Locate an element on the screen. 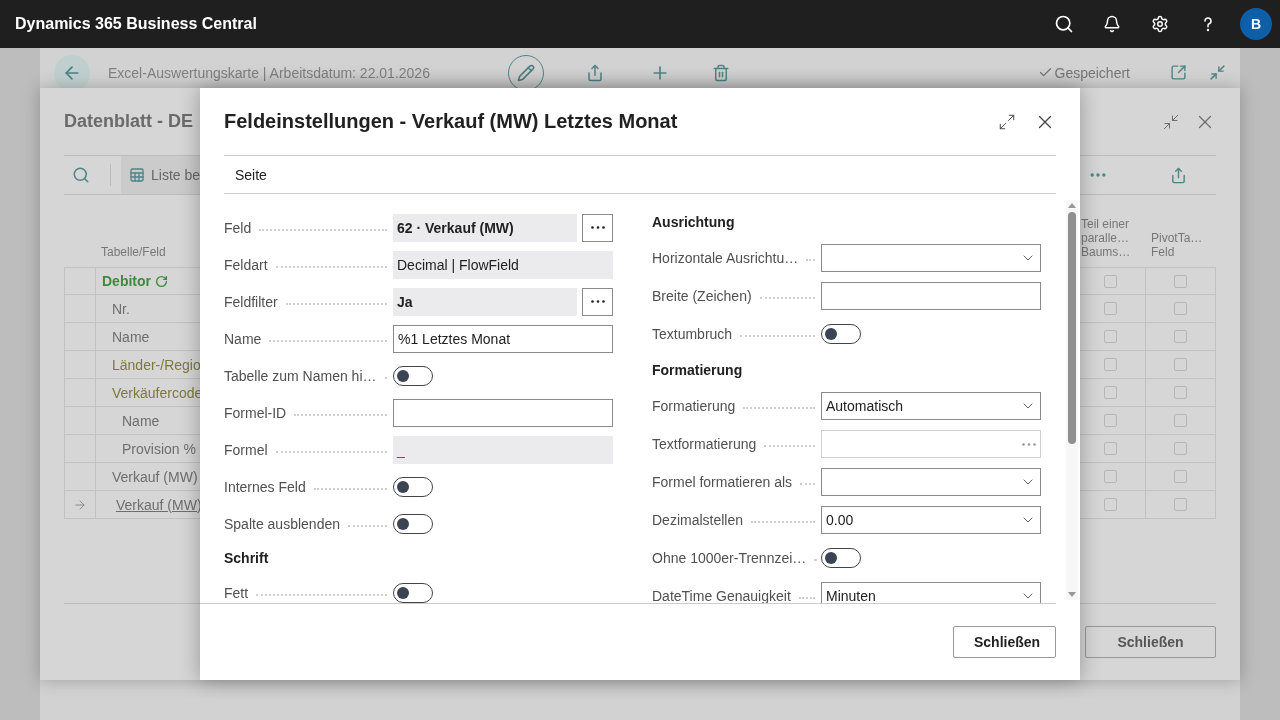 This screenshot has height=720, width=1280. section-title: Seite is located at coordinates (251, 174).